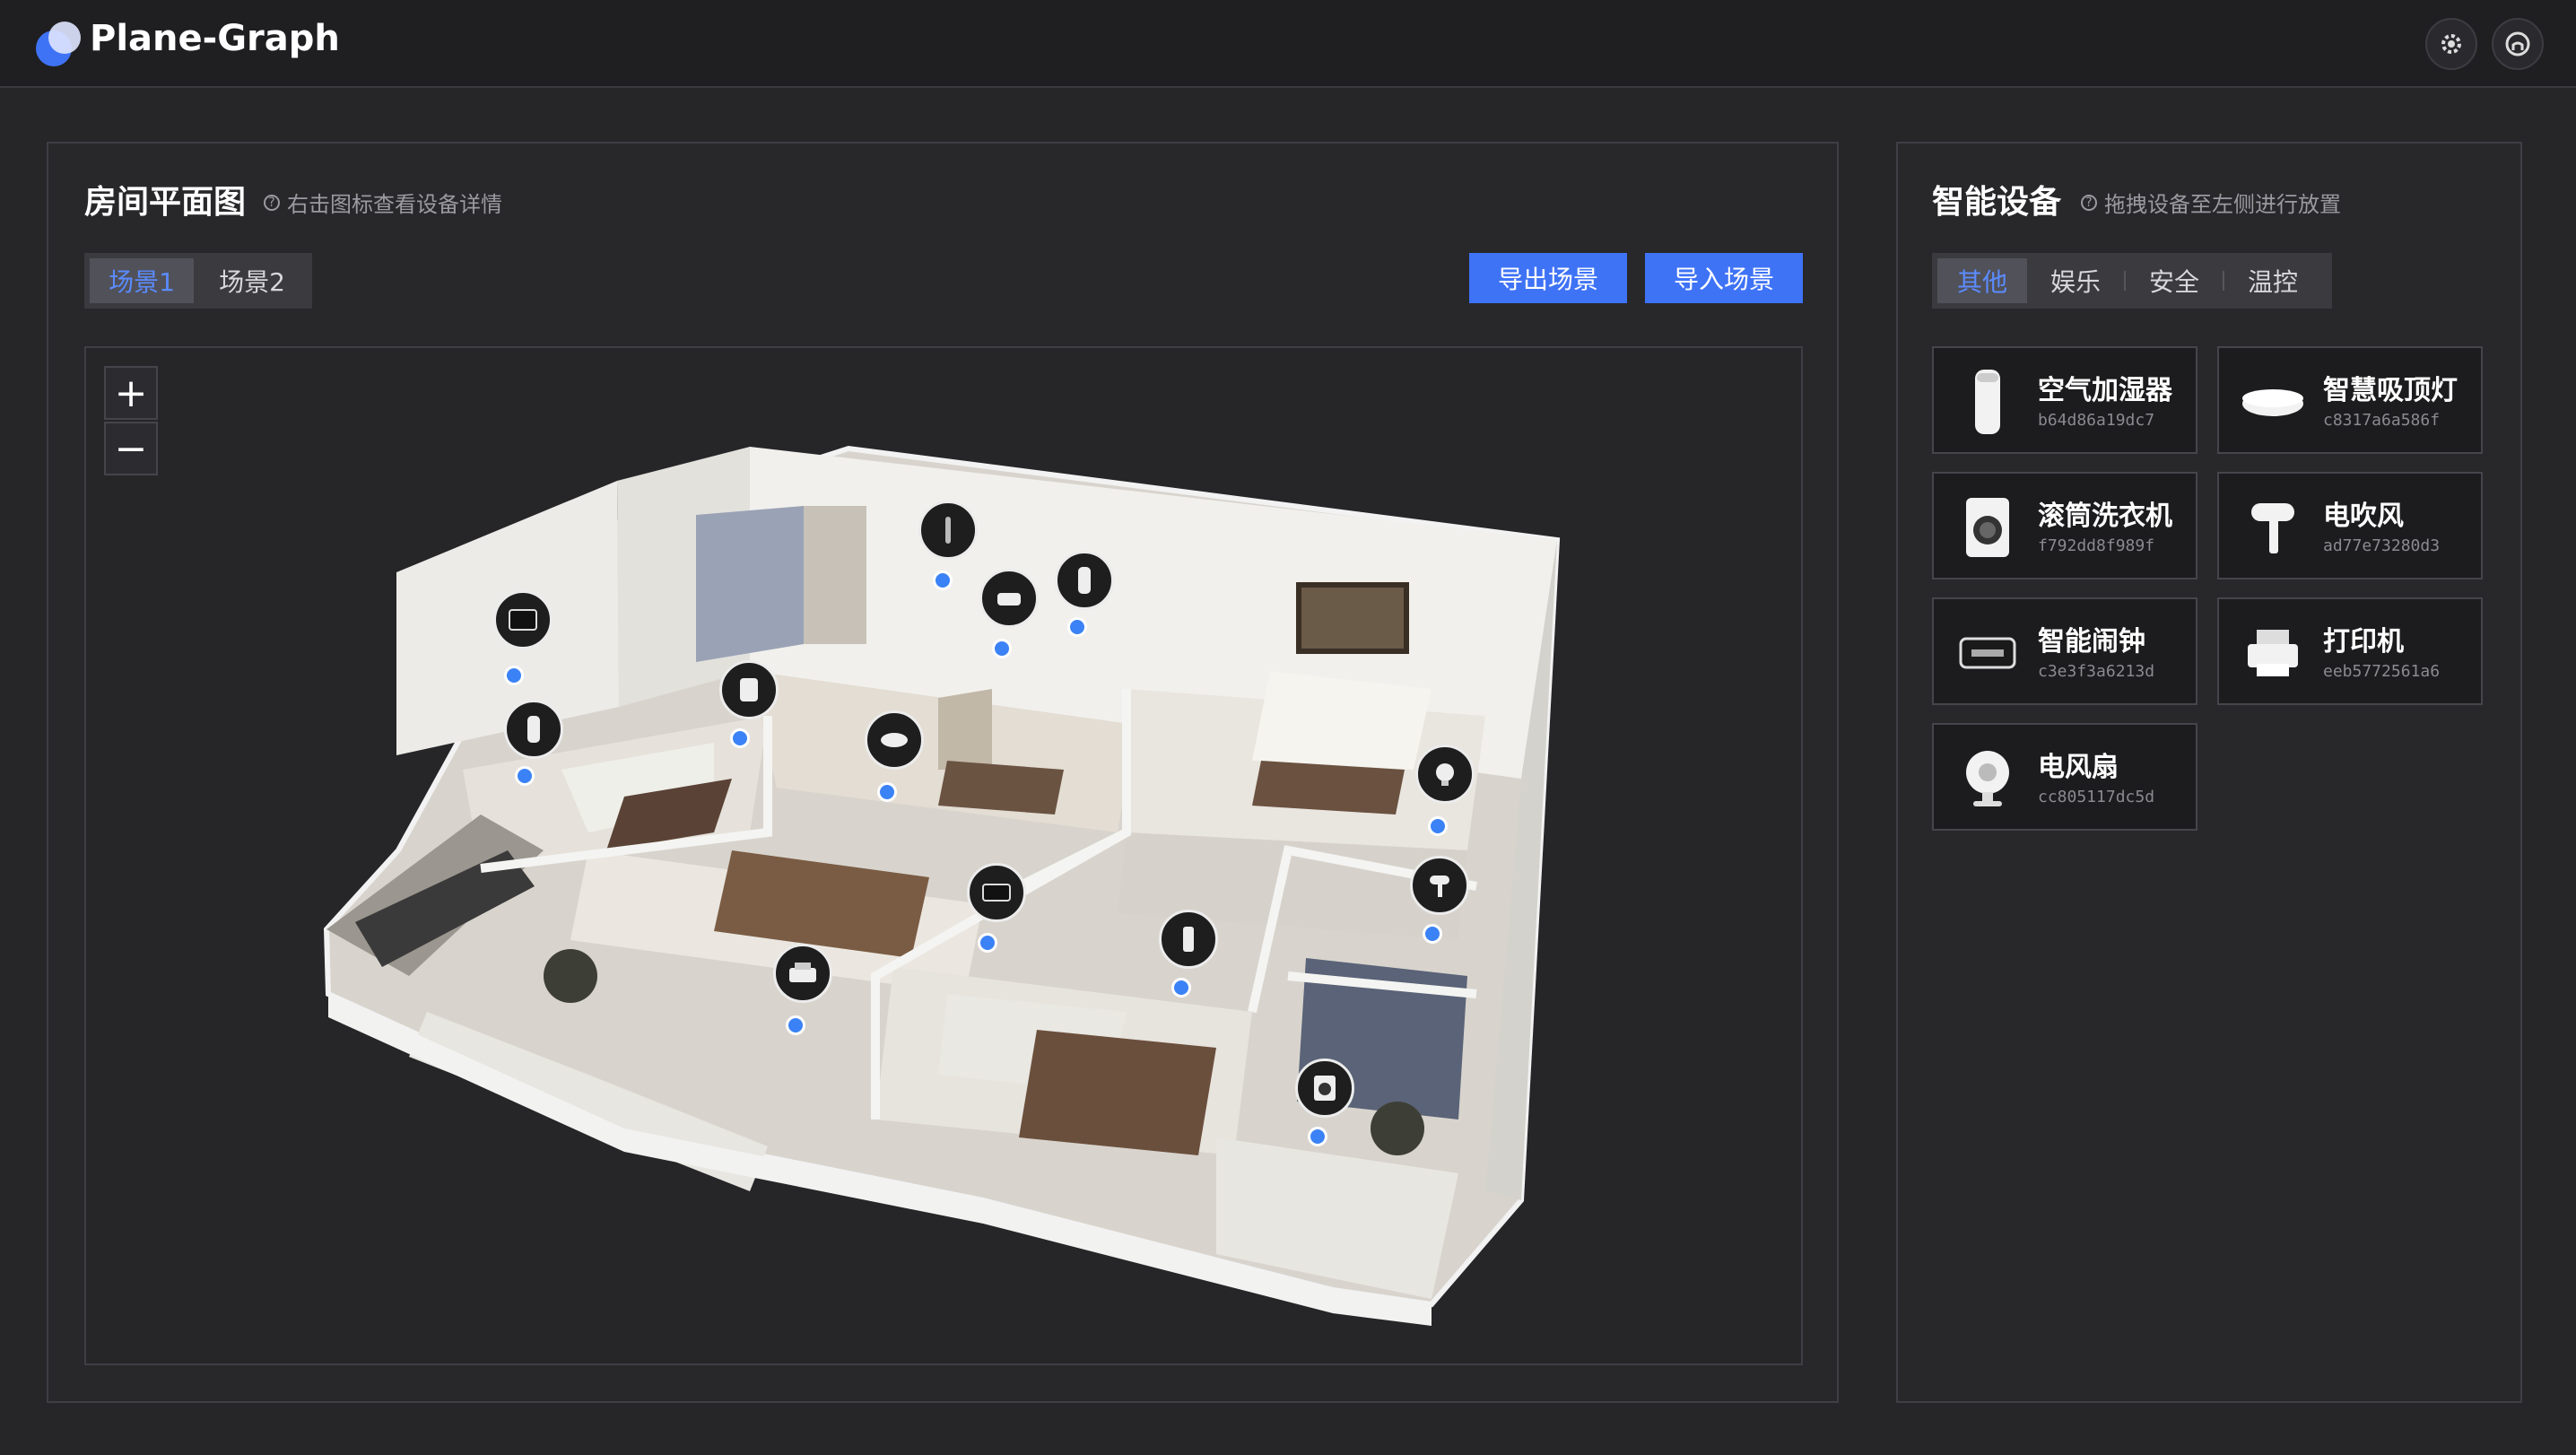  What do you see at coordinates (1548, 278) in the screenshot?
I see `export-scene-button: 导出场景` at bounding box center [1548, 278].